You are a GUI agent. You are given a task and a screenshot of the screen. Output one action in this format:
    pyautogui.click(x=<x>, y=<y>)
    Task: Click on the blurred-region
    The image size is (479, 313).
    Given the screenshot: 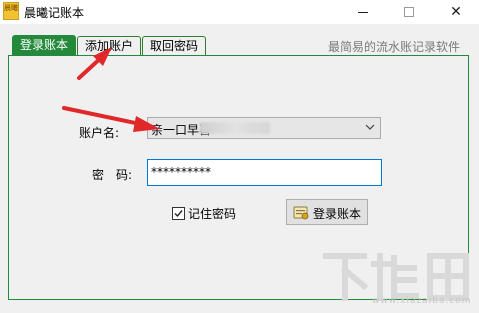 What is the action you would take?
    pyautogui.click(x=235, y=128)
    